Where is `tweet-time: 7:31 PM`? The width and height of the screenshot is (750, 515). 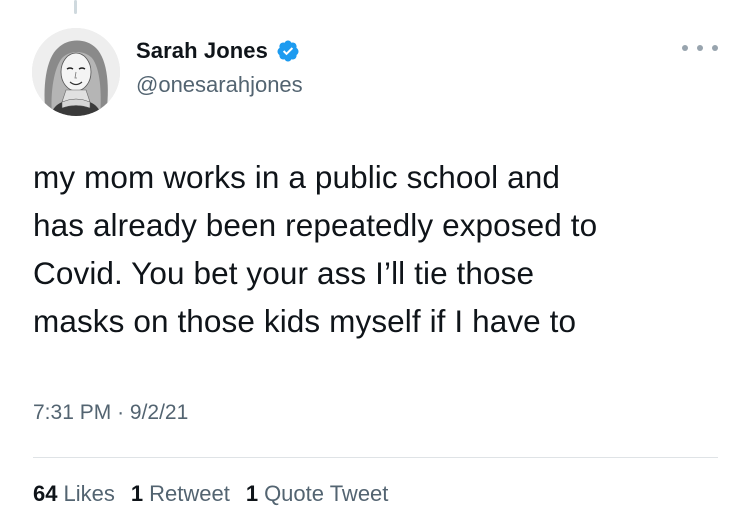
tweet-time: 7:31 PM is located at coordinates (72, 412).